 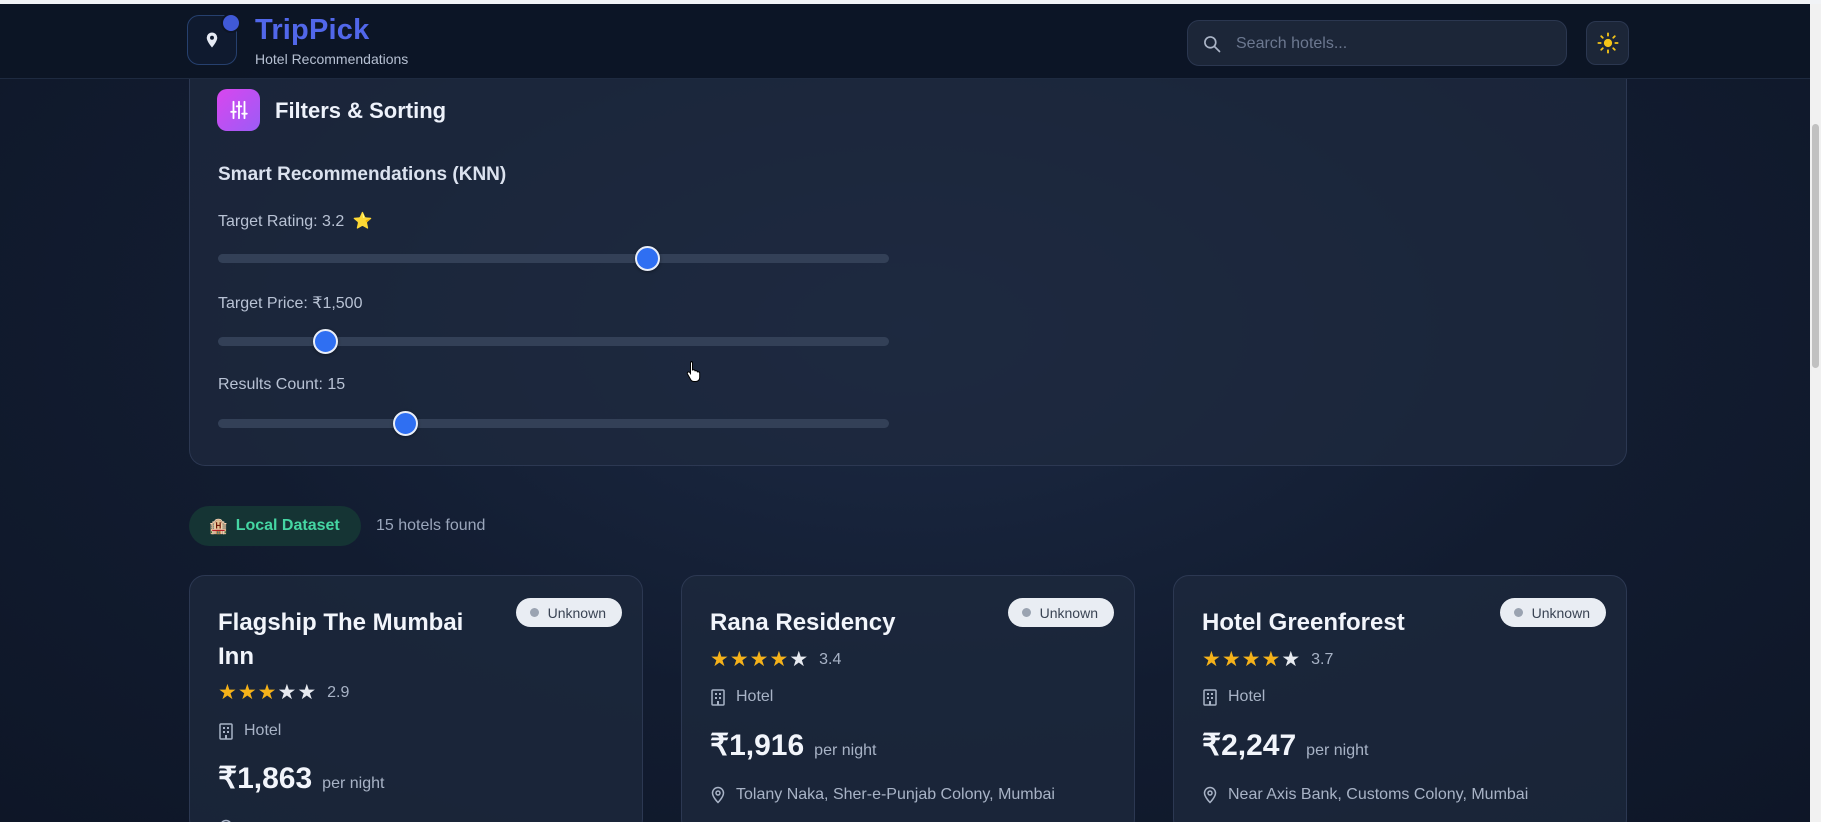 What do you see at coordinates (1303, 622) in the screenshot?
I see `hotel-name: Hotel Greenforest` at bounding box center [1303, 622].